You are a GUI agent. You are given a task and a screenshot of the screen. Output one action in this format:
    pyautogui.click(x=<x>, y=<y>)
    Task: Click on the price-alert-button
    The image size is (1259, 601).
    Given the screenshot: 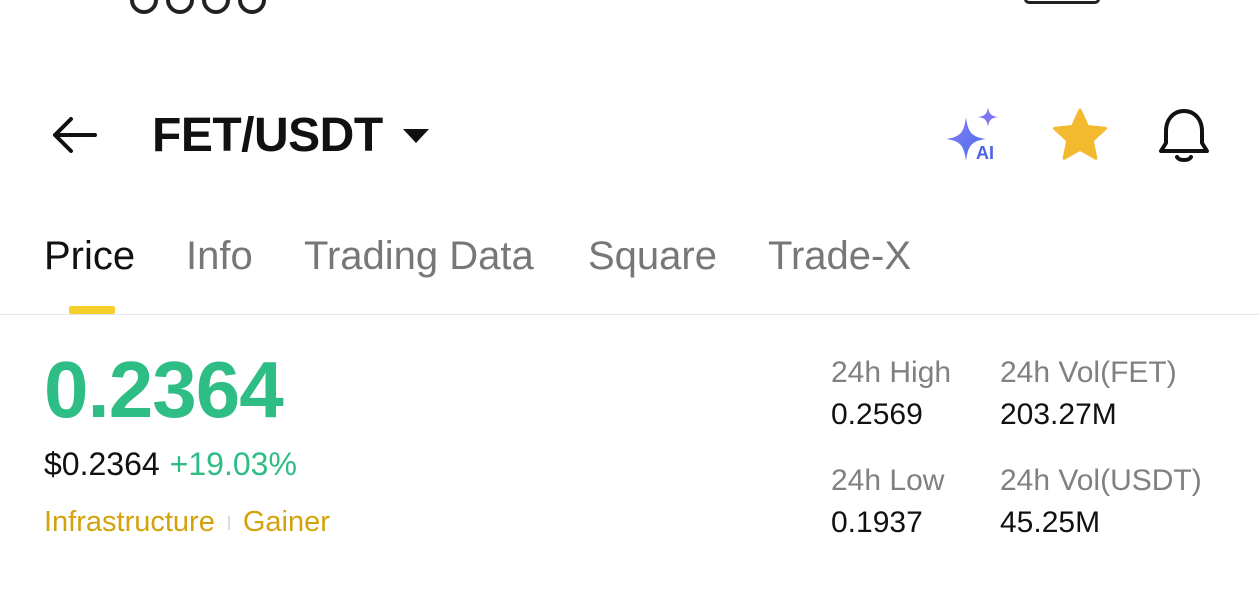 What is the action you would take?
    pyautogui.click(x=1184, y=135)
    